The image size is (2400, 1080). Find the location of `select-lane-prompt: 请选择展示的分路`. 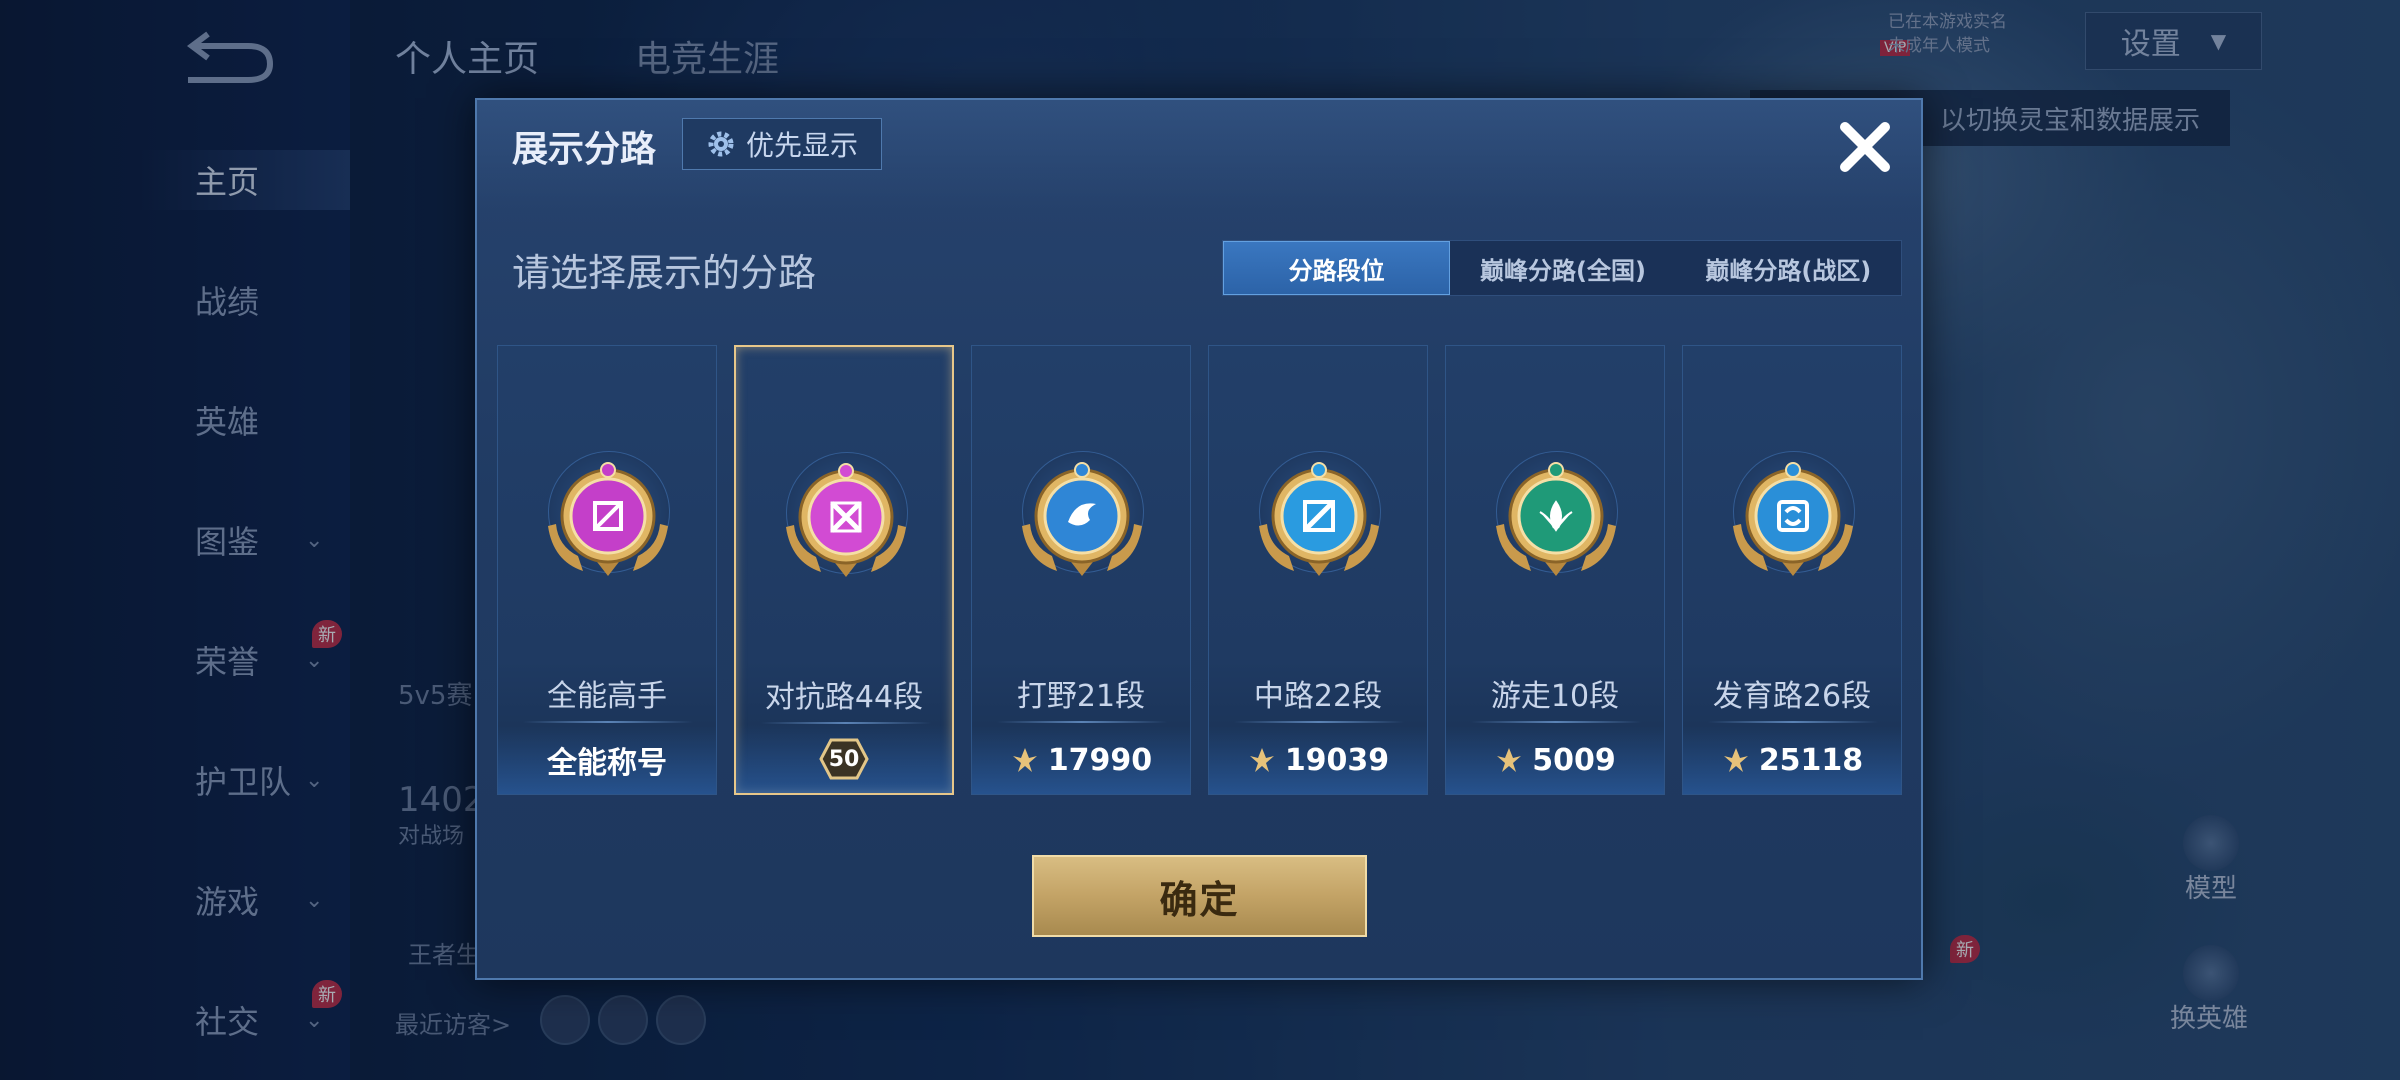

select-lane-prompt: 请选择展示的分路 is located at coordinates (664, 273).